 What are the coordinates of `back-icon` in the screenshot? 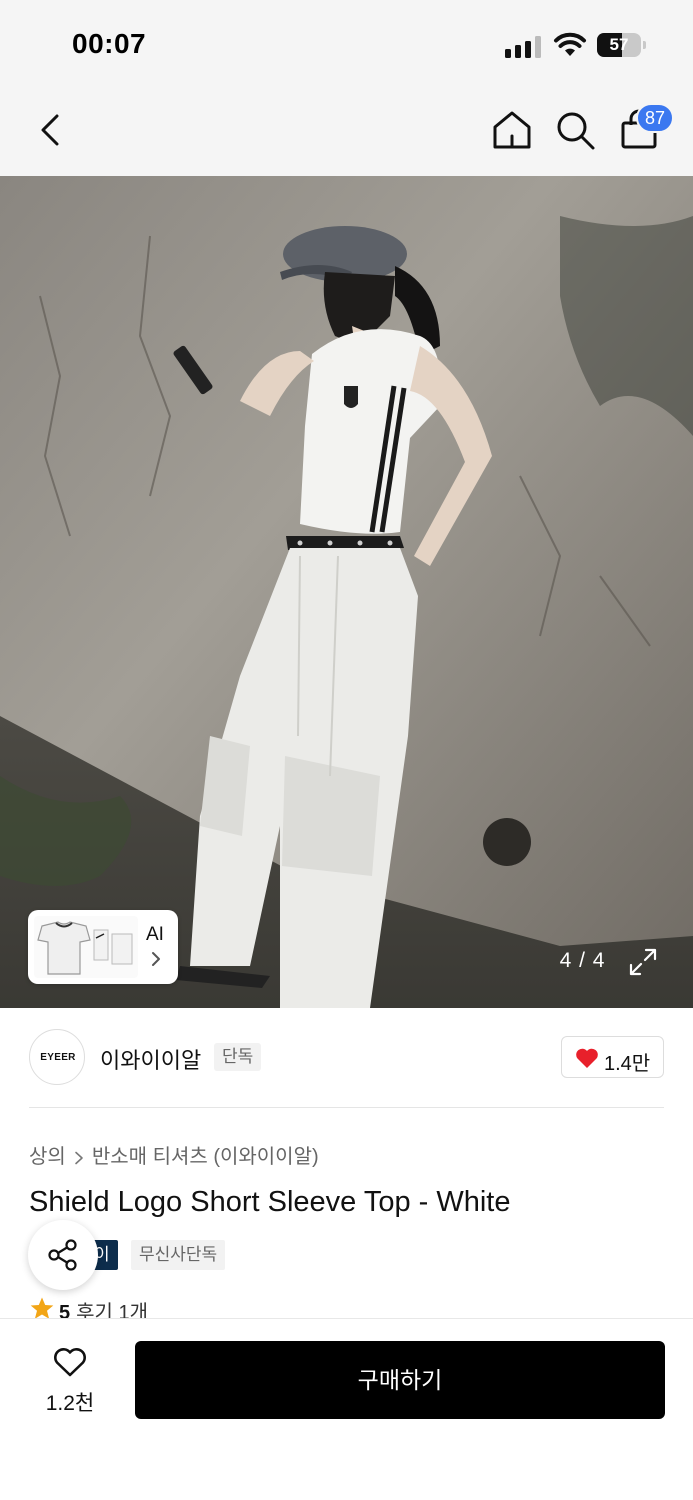 It's located at (50, 130).